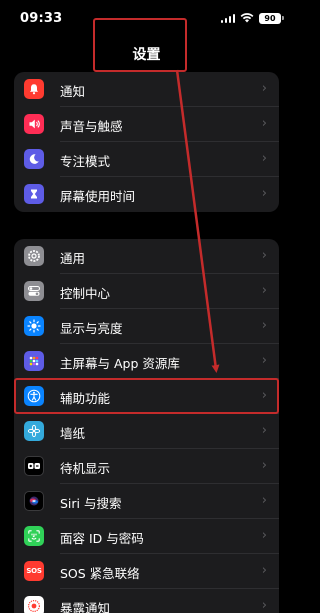 The width and height of the screenshot is (320, 613). I want to click on settings-row-sounds: 声音与触感 ›, so click(146, 124).